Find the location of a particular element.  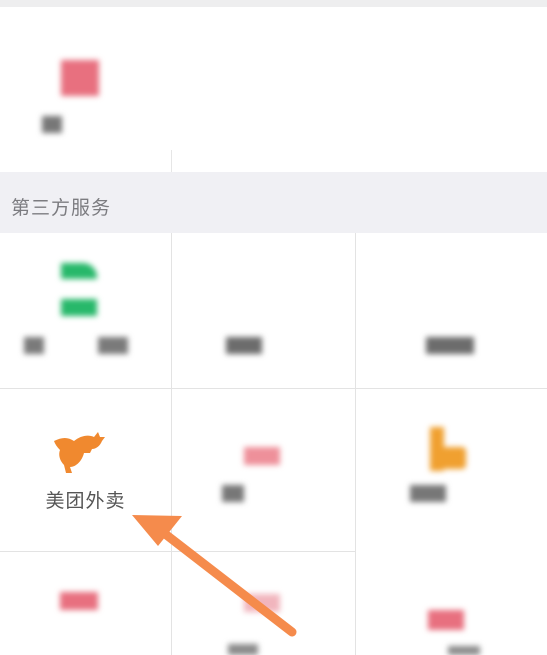

service-tile-meituan is located at coordinates (85, 470).